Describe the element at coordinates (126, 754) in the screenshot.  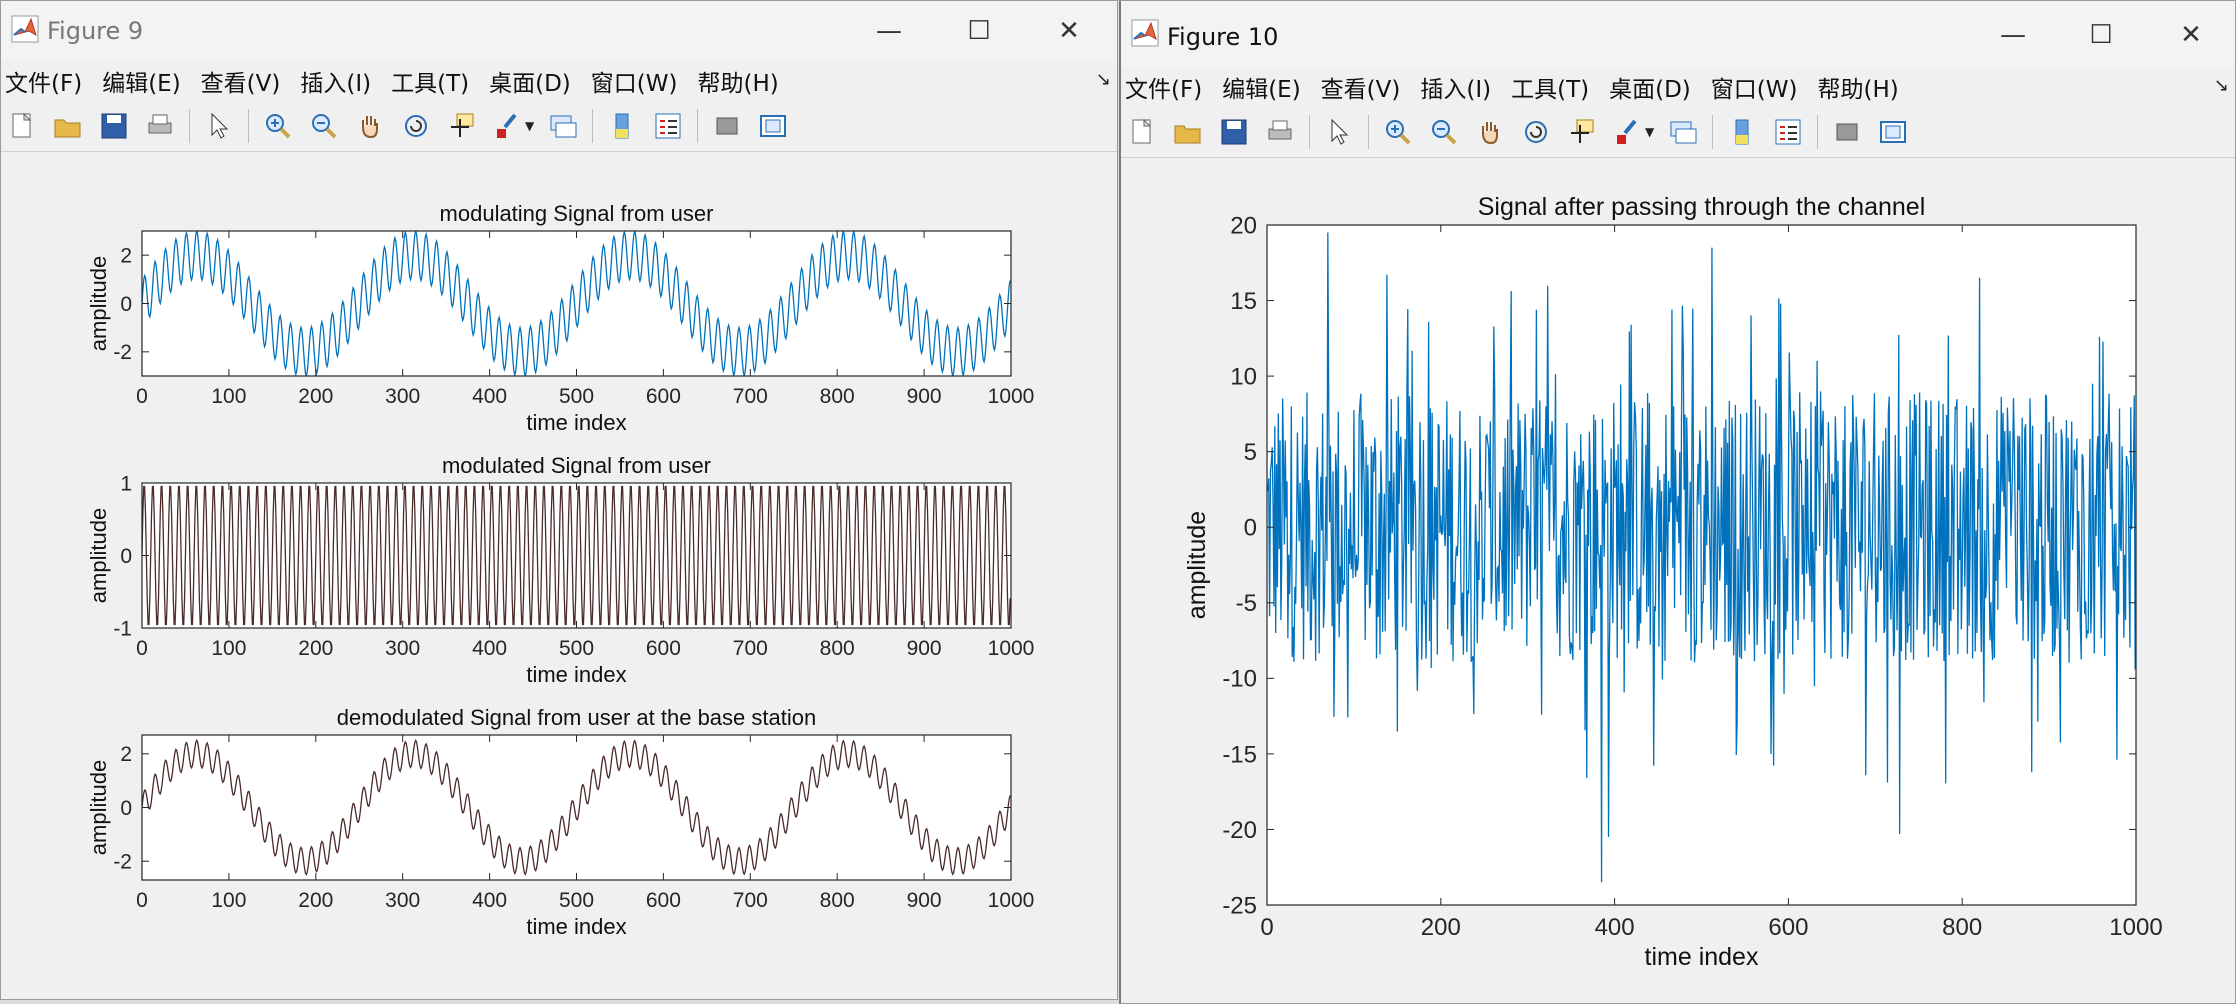
I see `y-tick-label: 2` at that location.